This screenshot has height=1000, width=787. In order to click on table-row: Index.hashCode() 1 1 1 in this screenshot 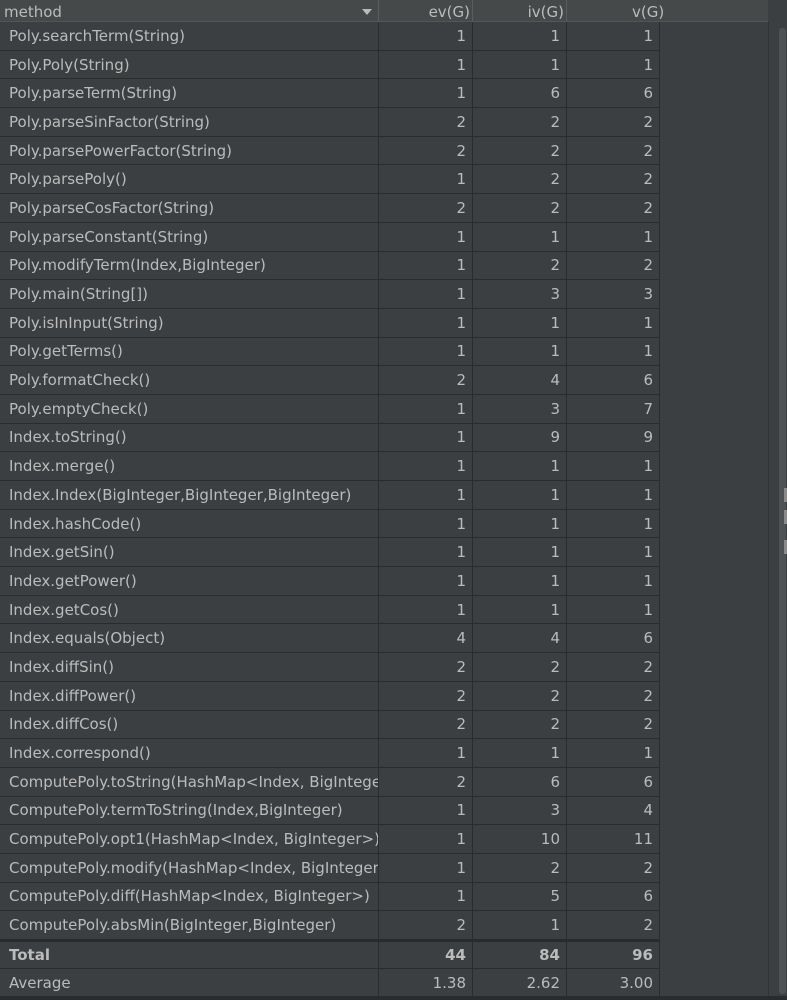, I will do `click(330, 524)`.